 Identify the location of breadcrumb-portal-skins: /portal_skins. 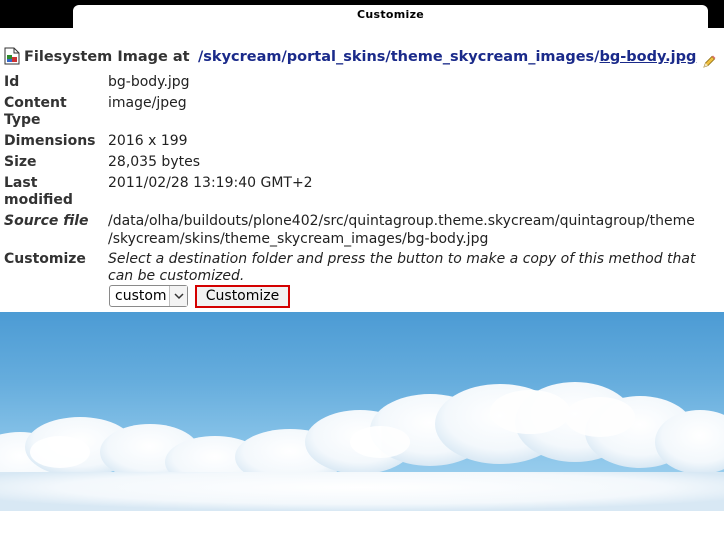
(334, 57).